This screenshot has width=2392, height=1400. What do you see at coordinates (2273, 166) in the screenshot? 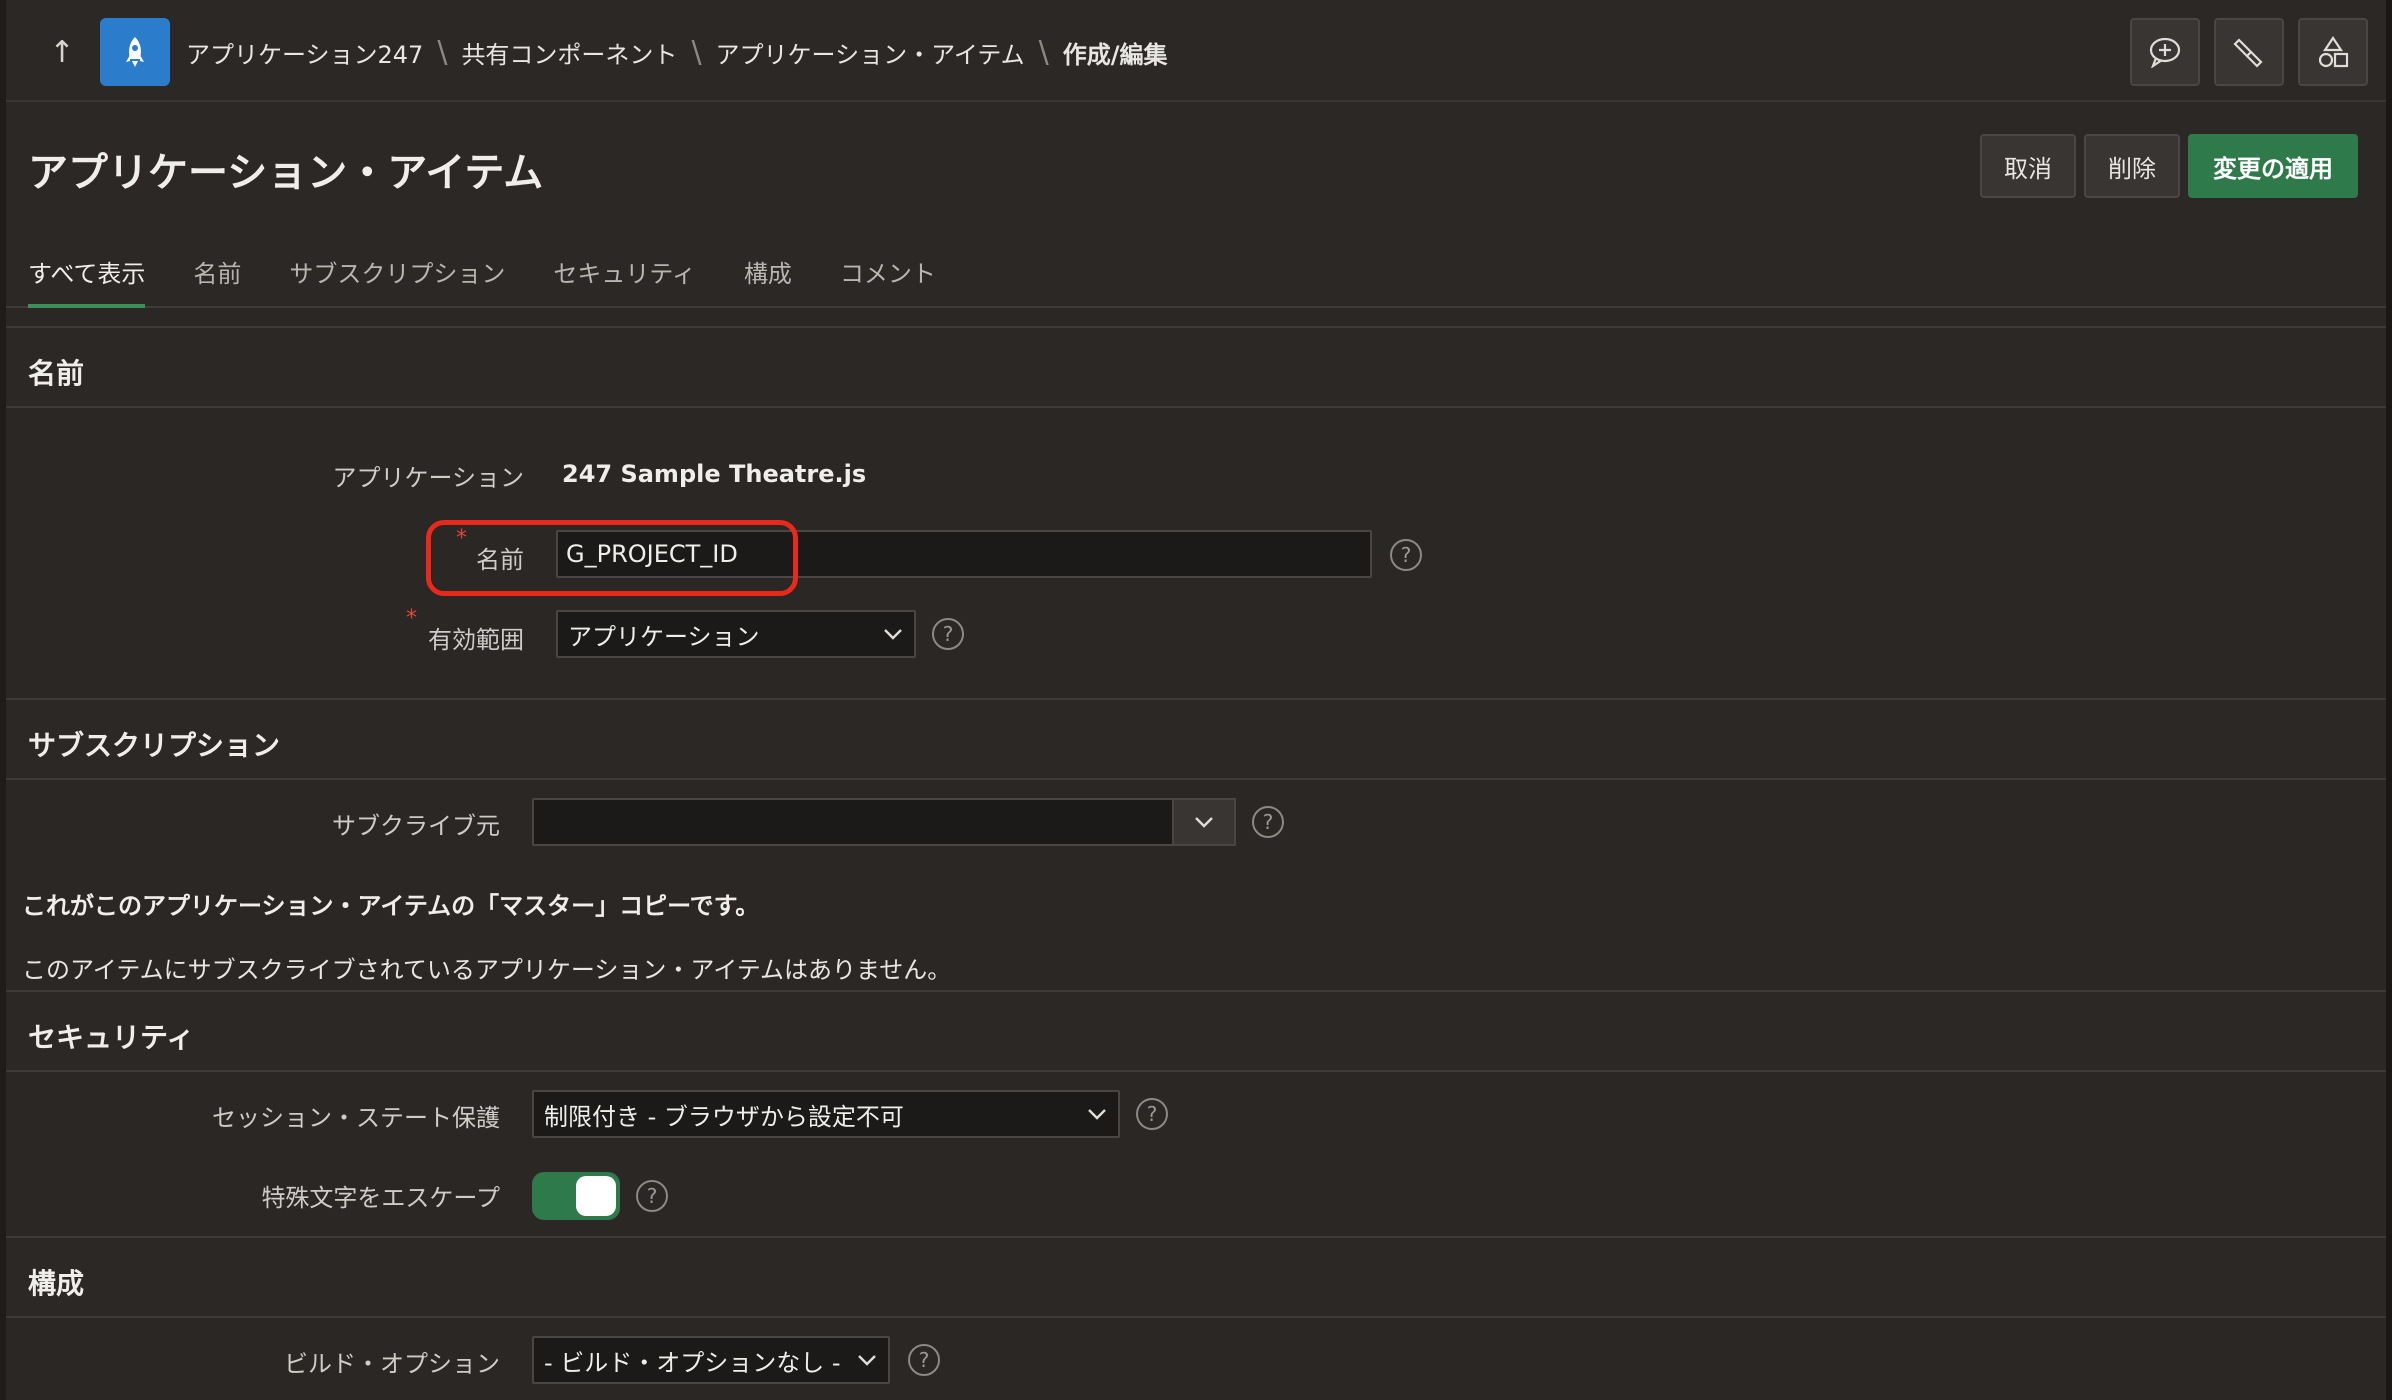
I see `apply-changes-button: 変更の適用` at bounding box center [2273, 166].